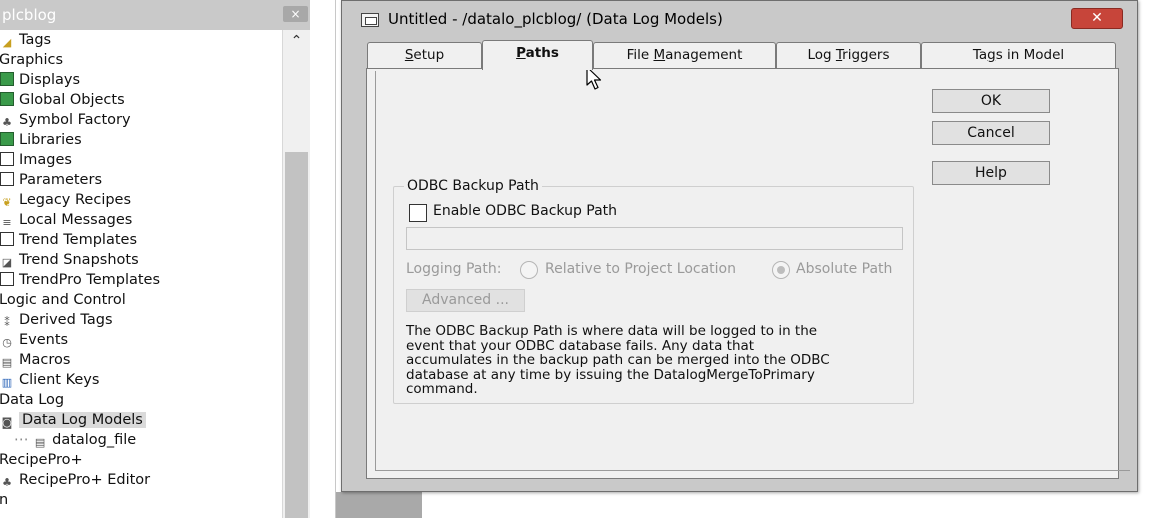 Image resolution: width=1168 pixels, height=518 pixels. Describe the element at coordinates (40, 442) in the screenshot. I see `file-icon: ▤` at that location.